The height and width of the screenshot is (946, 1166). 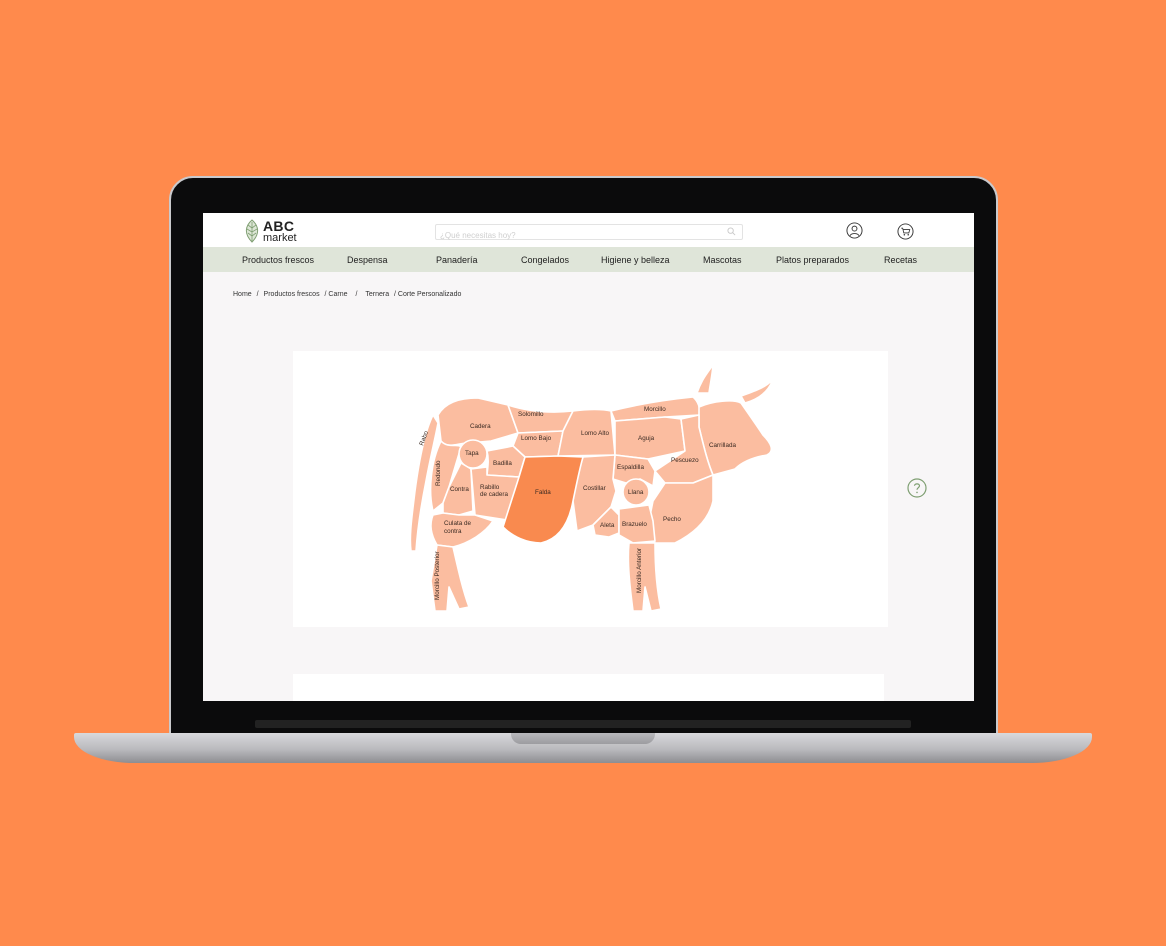 What do you see at coordinates (812, 259) in the screenshot?
I see `nav-item-platos-preparados: Platos preparados` at bounding box center [812, 259].